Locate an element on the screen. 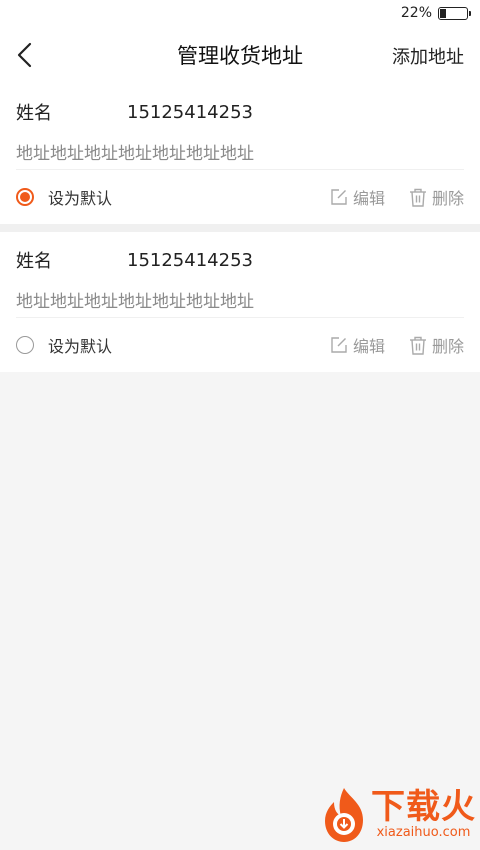  back-button is located at coordinates (25, 55).